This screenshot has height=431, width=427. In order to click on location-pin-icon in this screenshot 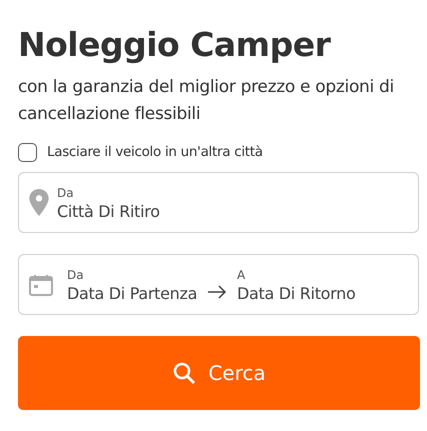, I will do `click(39, 202)`.